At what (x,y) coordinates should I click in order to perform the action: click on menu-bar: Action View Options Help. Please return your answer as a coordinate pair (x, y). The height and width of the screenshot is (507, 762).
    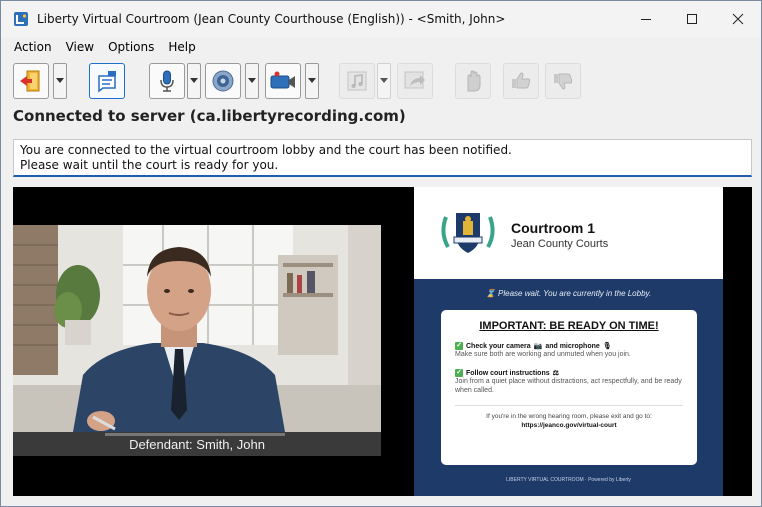
    Looking at the image, I should click on (381, 47).